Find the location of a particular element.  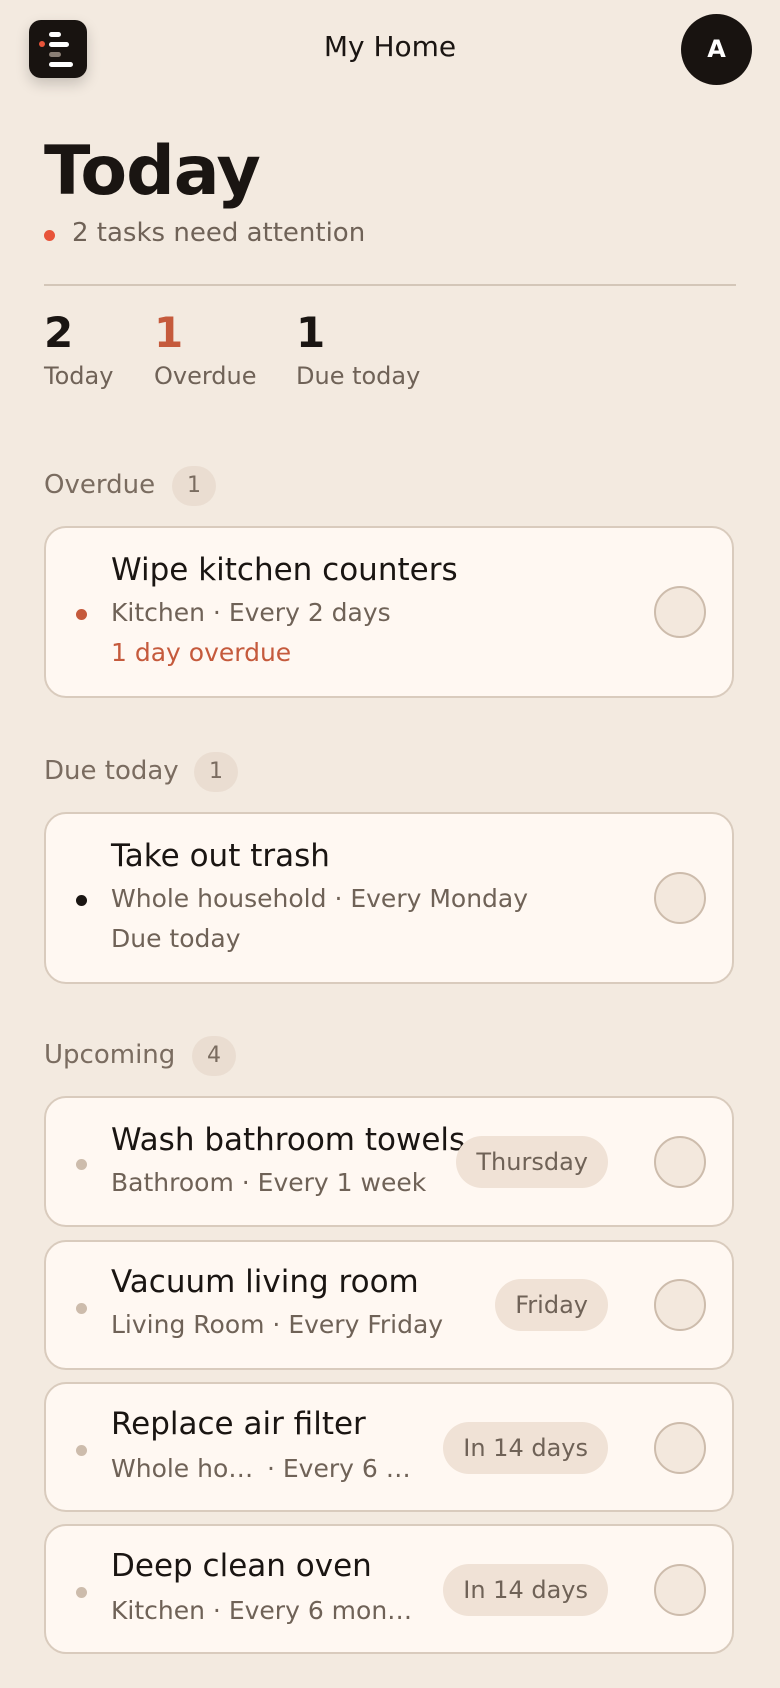

due-badge: Thursday is located at coordinates (532, 1162).